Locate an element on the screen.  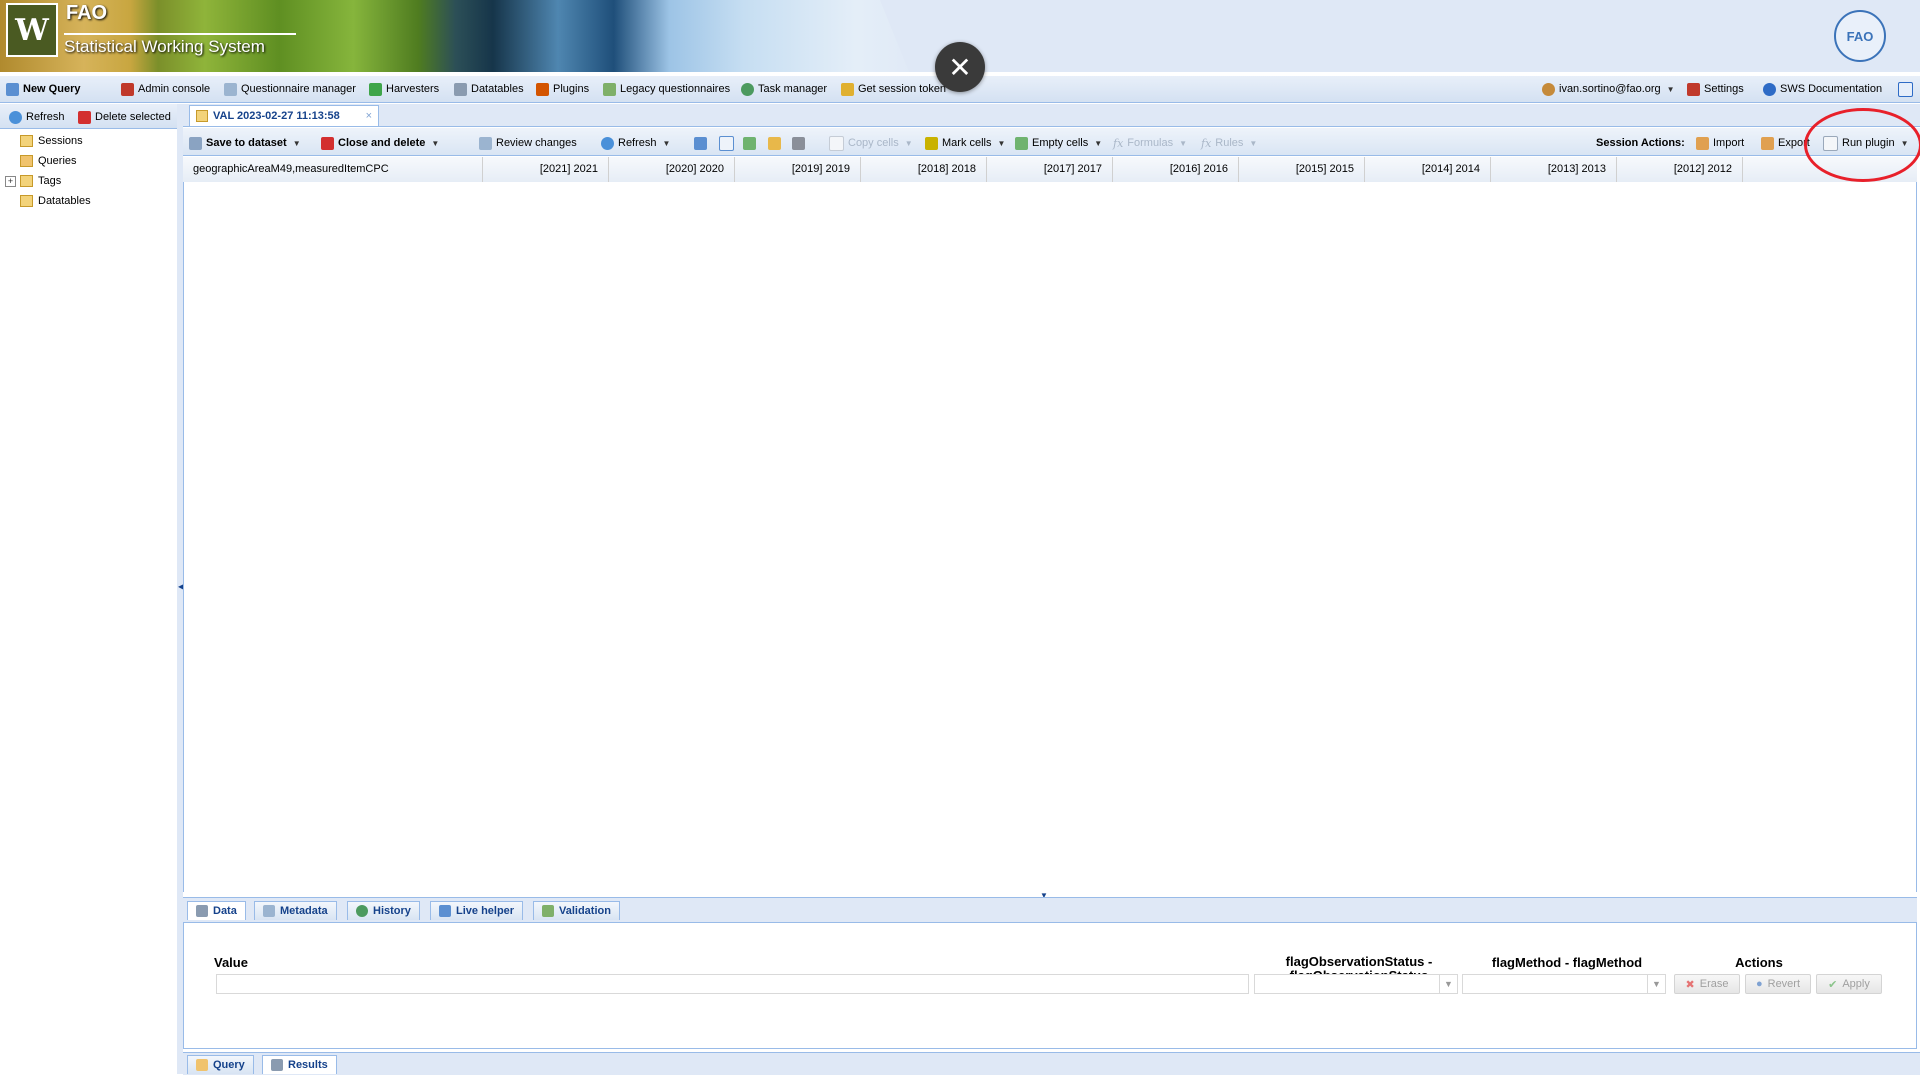
export-icon is located at coordinates (1767, 143).